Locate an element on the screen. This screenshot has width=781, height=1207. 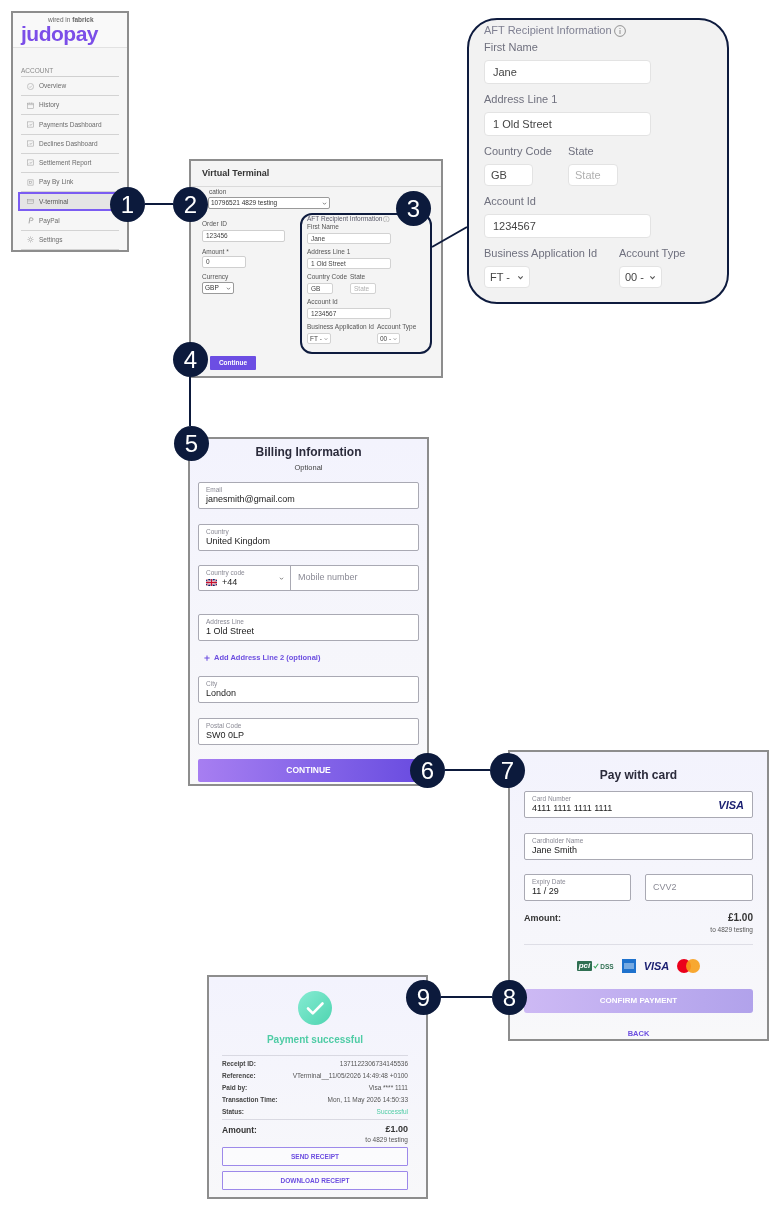
input-field: CVV2 is located at coordinates (699, 887).